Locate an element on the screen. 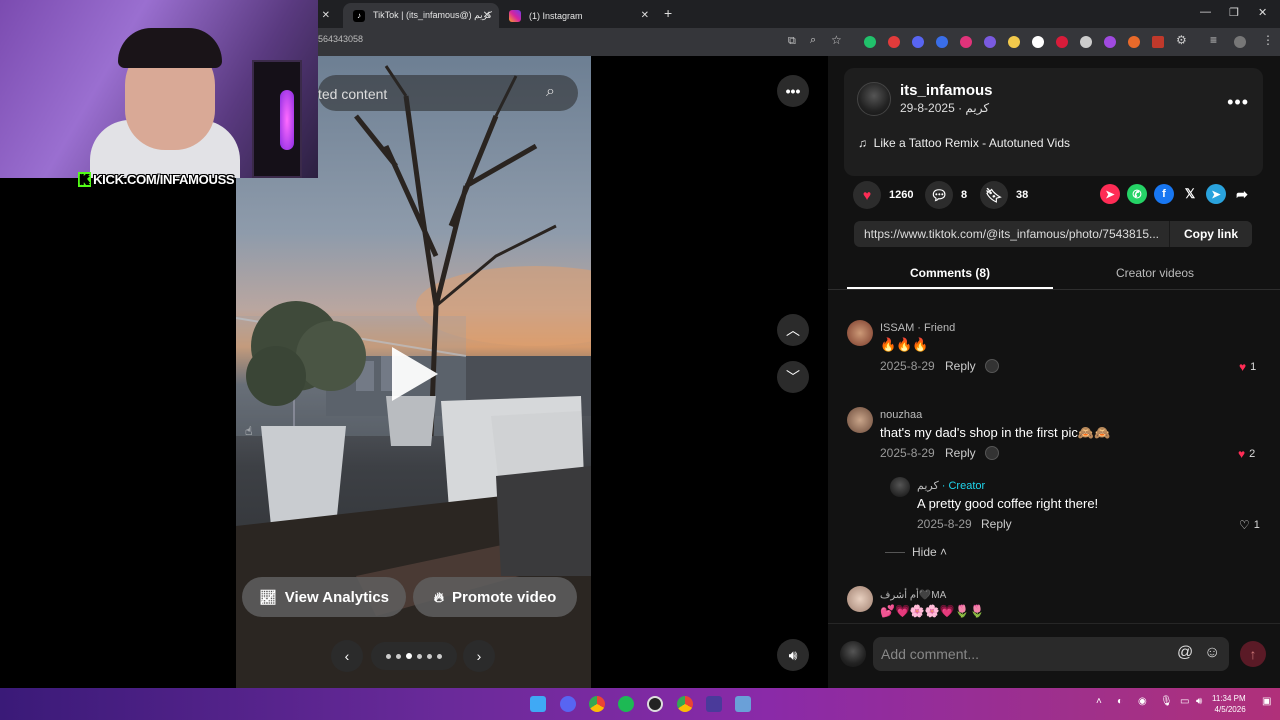 Image resolution: width=1280 pixels, height=720 pixels. search-bar: ted content ⌕ is located at coordinates (448, 93).